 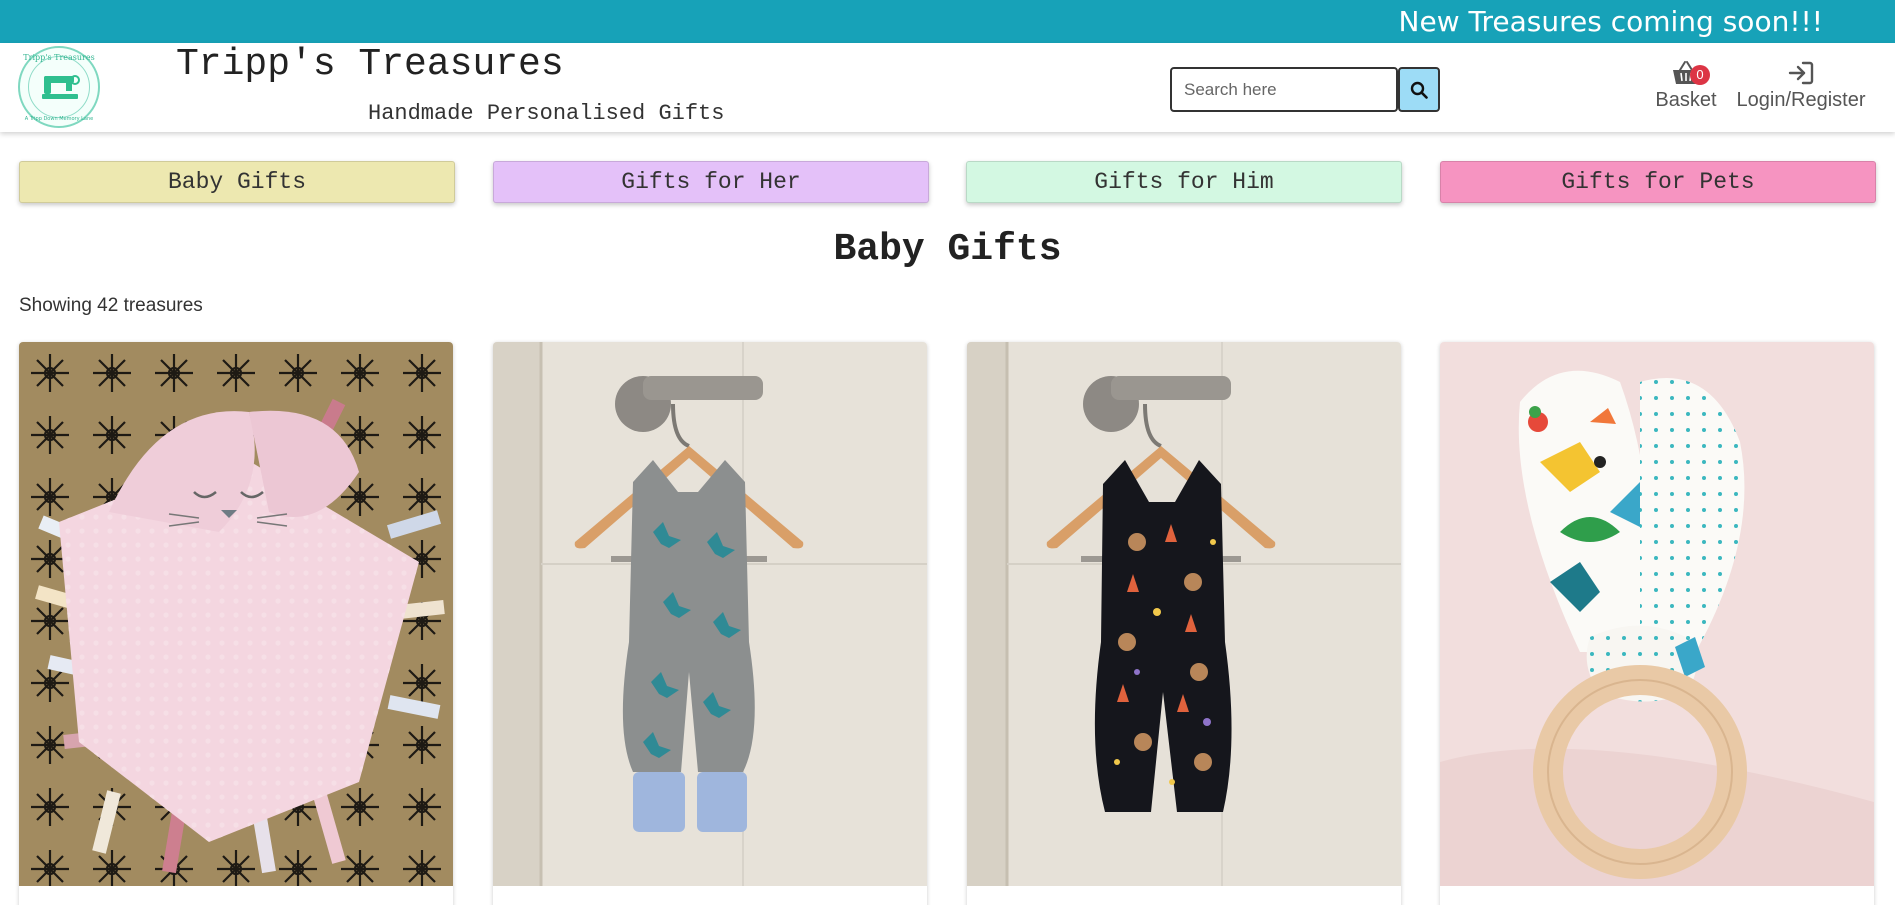 I want to click on sewing-machine-icon, so click(x=61, y=87).